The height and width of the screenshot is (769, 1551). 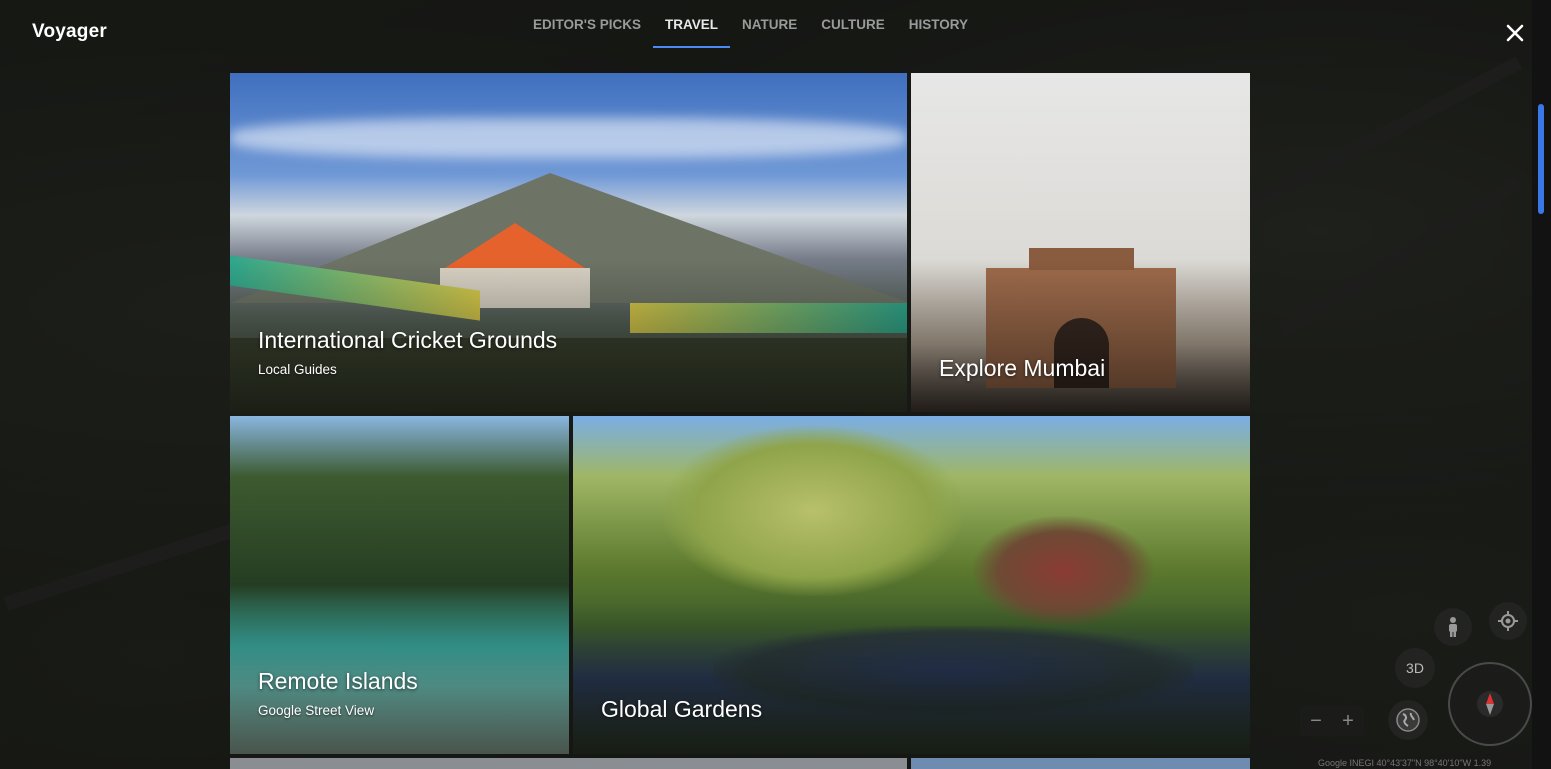 What do you see at coordinates (1316, 721) in the screenshot?
I see `zoom-out-button: −` at bounding box center [1316, 721].